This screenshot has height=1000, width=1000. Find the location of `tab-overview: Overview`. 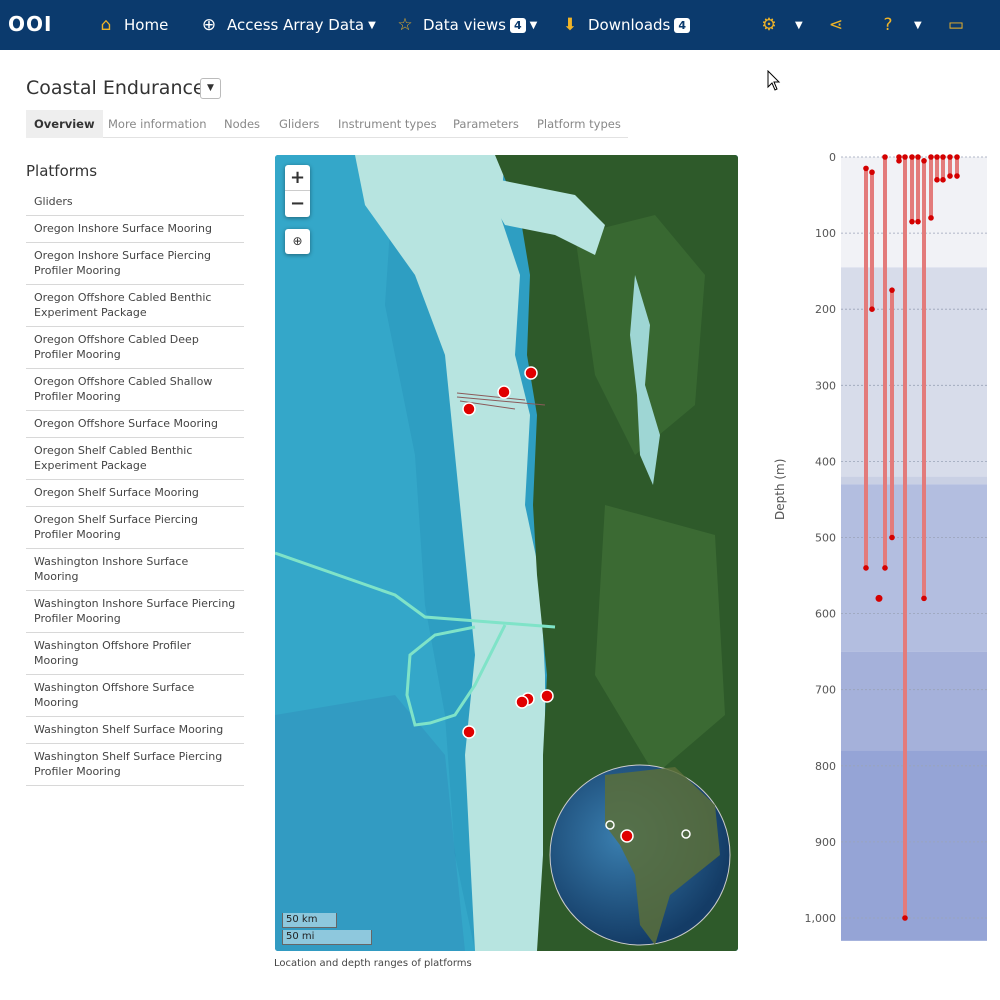

tab-overview: Overview is located at coordinates (64, 124).